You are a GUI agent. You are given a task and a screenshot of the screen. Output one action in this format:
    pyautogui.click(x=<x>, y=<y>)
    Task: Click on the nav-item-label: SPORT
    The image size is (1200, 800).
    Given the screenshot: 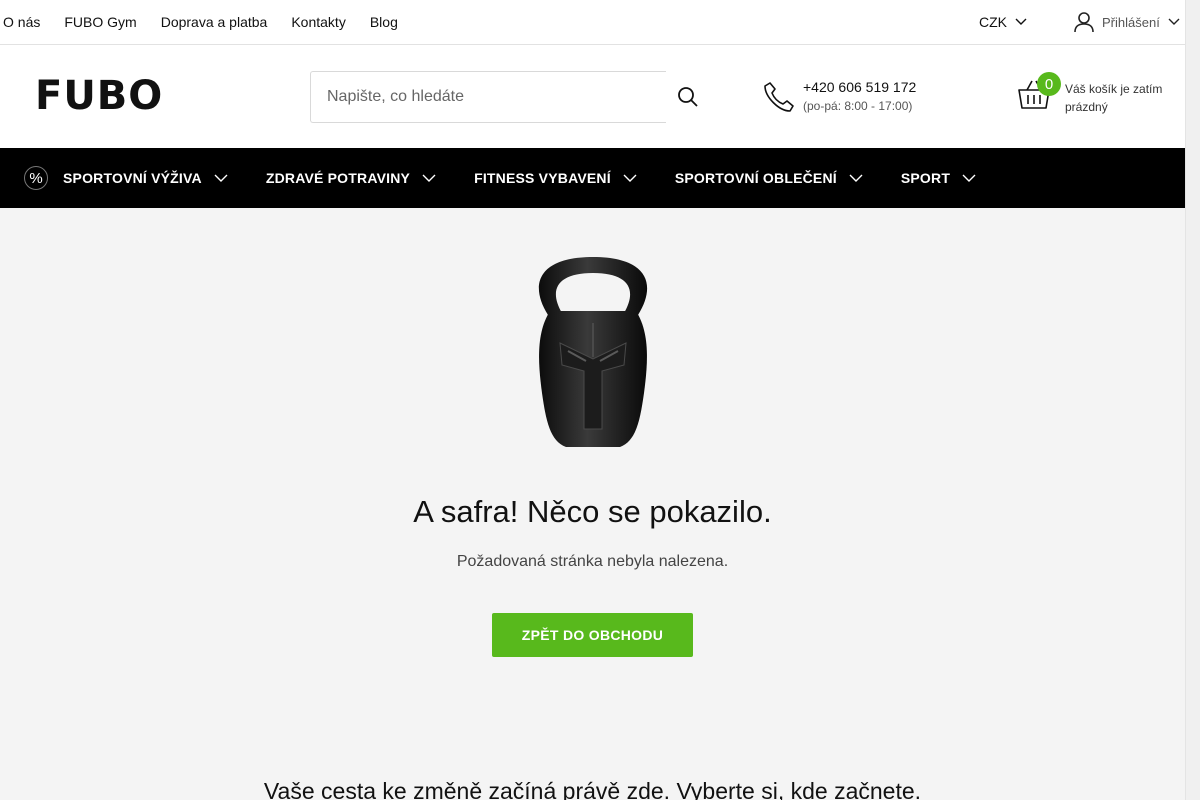 What is the action you would take?
    pyautogui.click(x=925, y=178)
    